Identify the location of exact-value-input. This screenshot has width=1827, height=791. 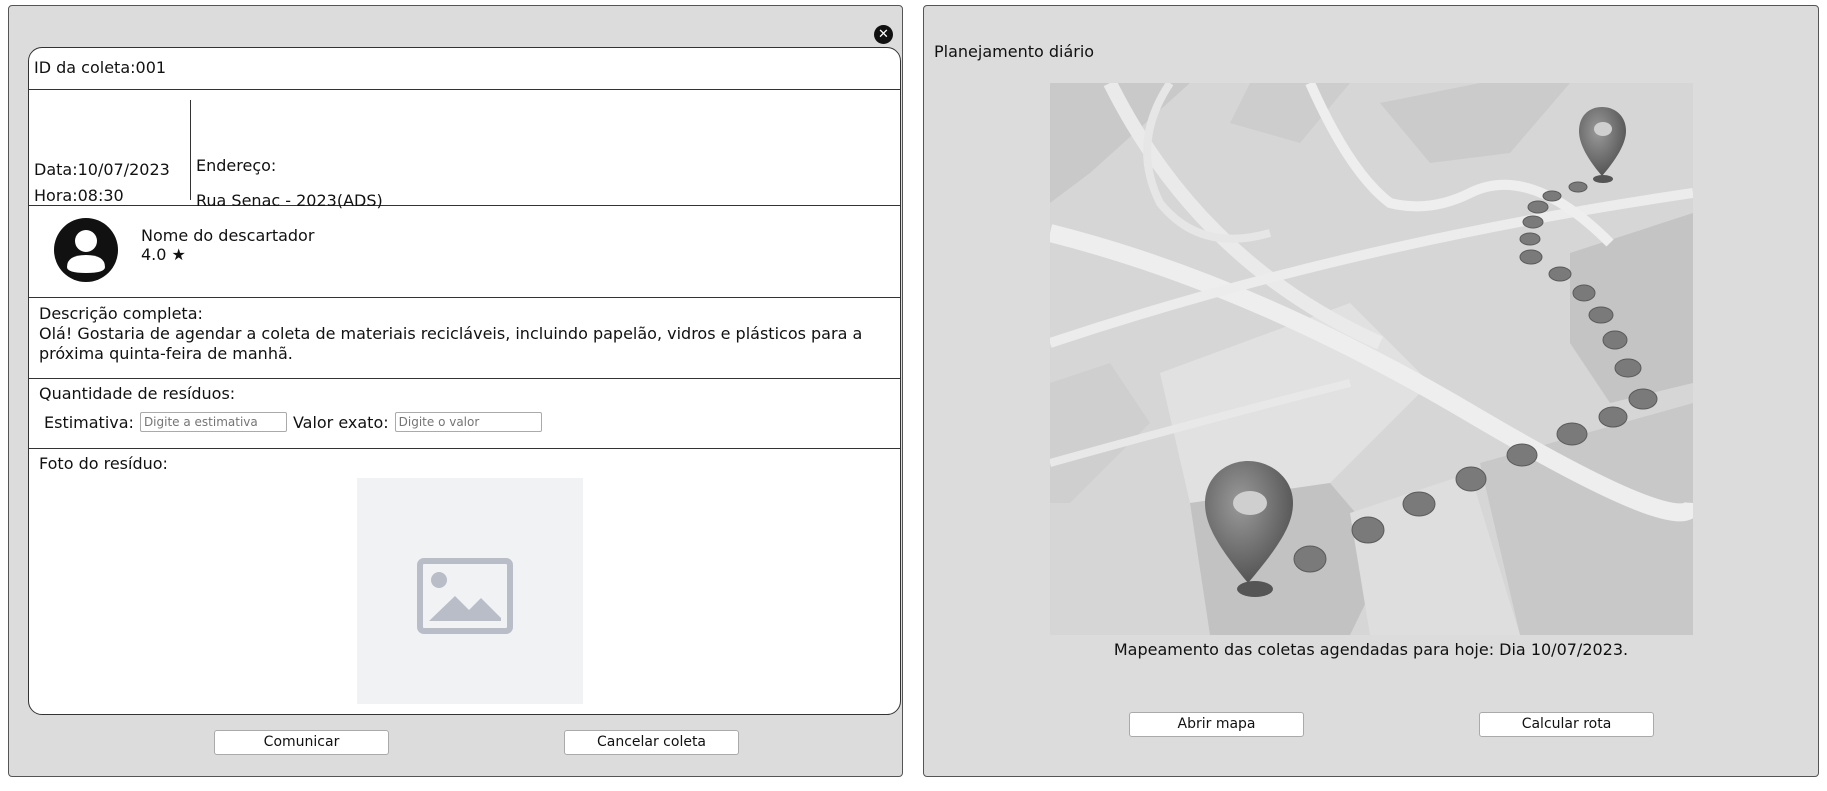
(468, 422).